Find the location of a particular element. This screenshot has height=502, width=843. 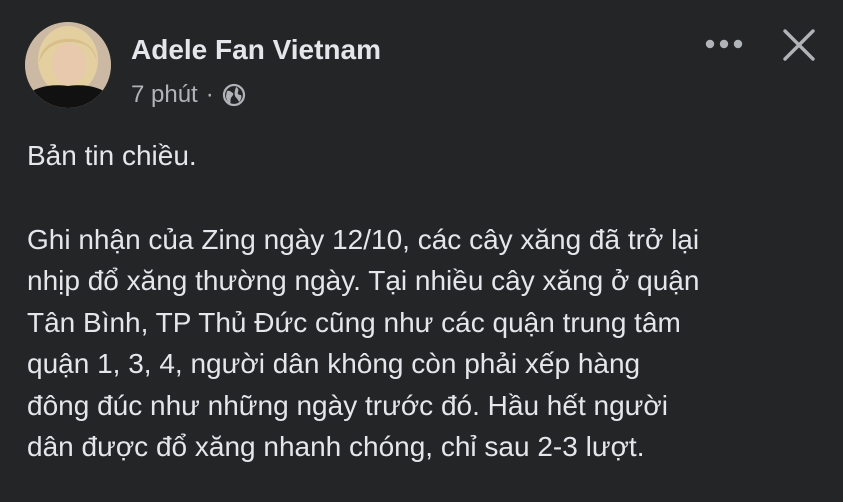

post-greeting: Bản tin chiều. is located at coordinates (112, 155).